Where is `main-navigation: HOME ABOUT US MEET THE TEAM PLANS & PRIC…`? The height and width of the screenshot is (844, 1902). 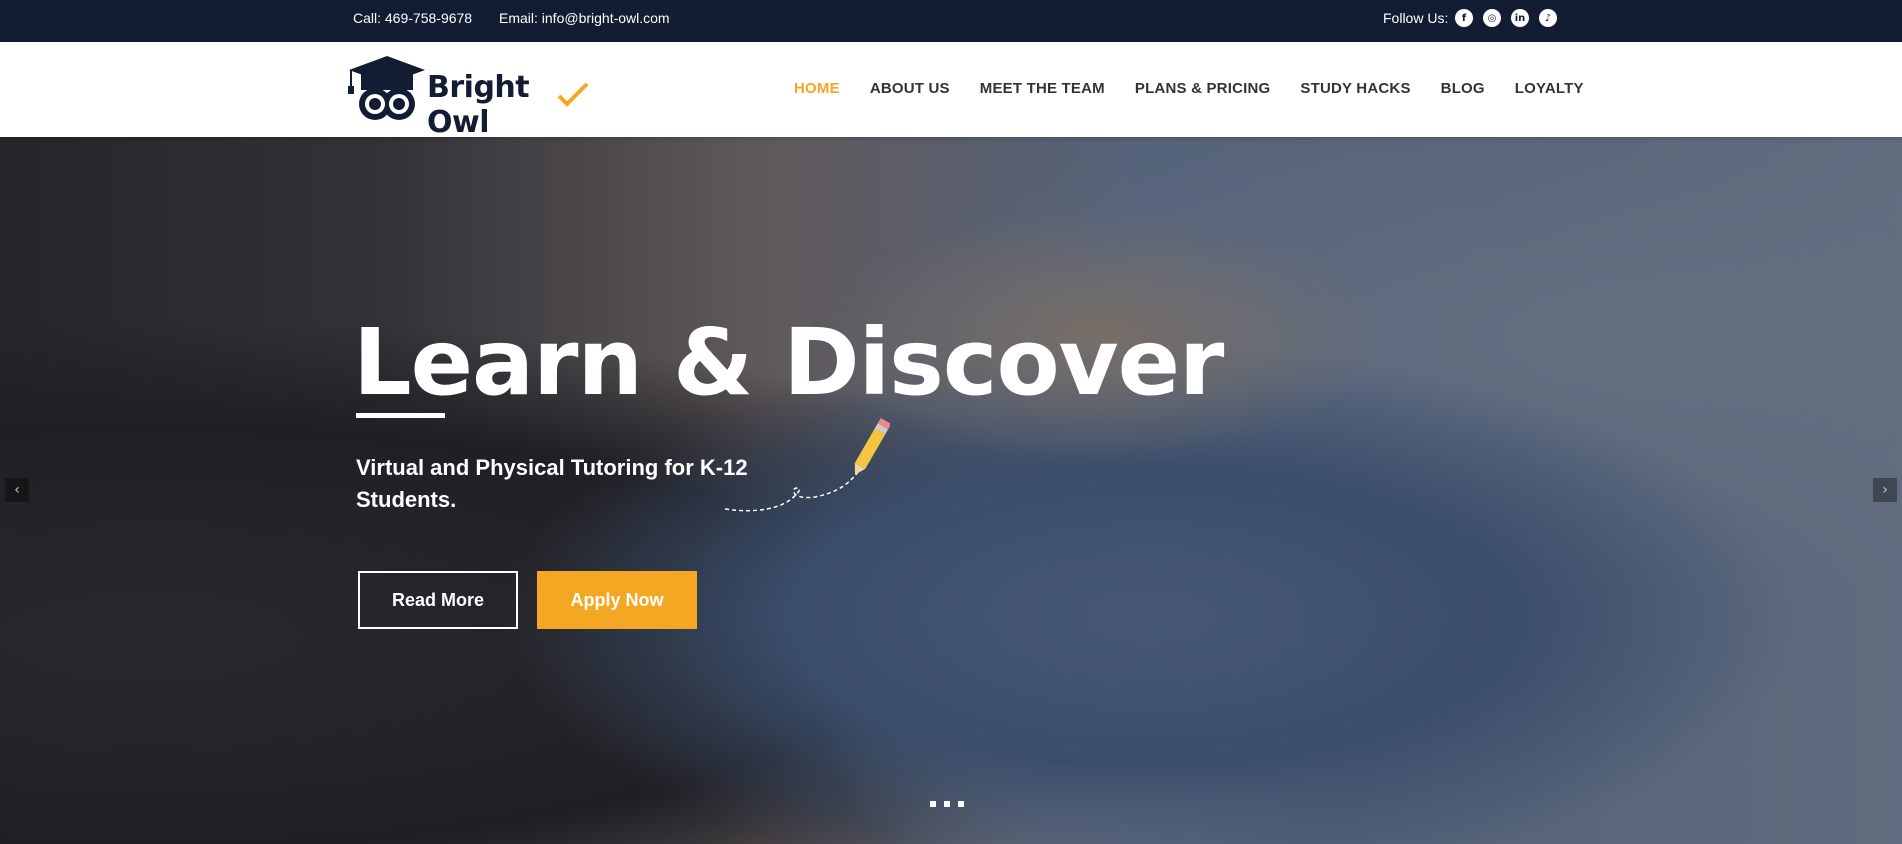
main-navigation: HOME ABOUT US MEET THE TEAM PLANS & PRIC… is located at coordinates (1189, 88).